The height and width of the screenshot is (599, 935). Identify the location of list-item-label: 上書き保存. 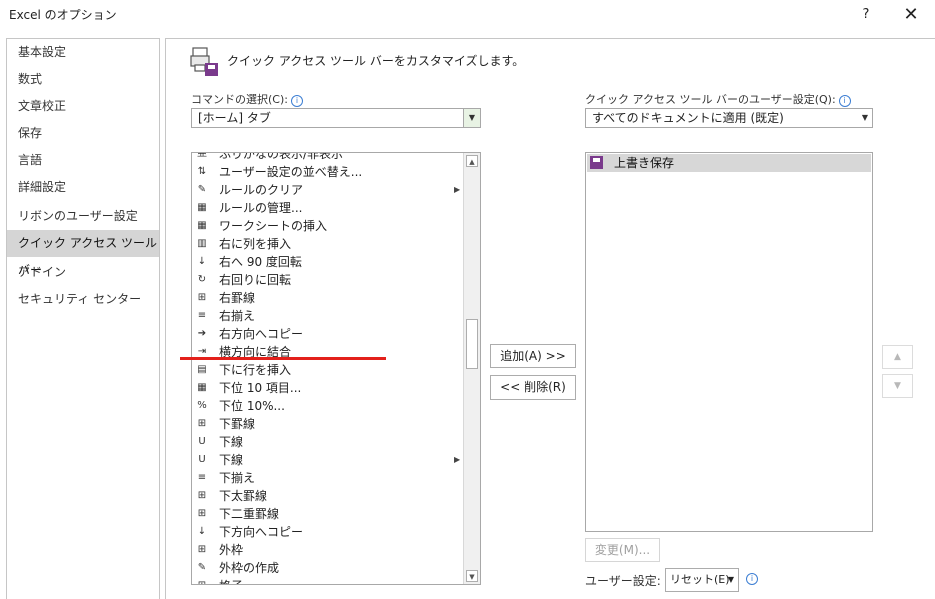
(644, 163).